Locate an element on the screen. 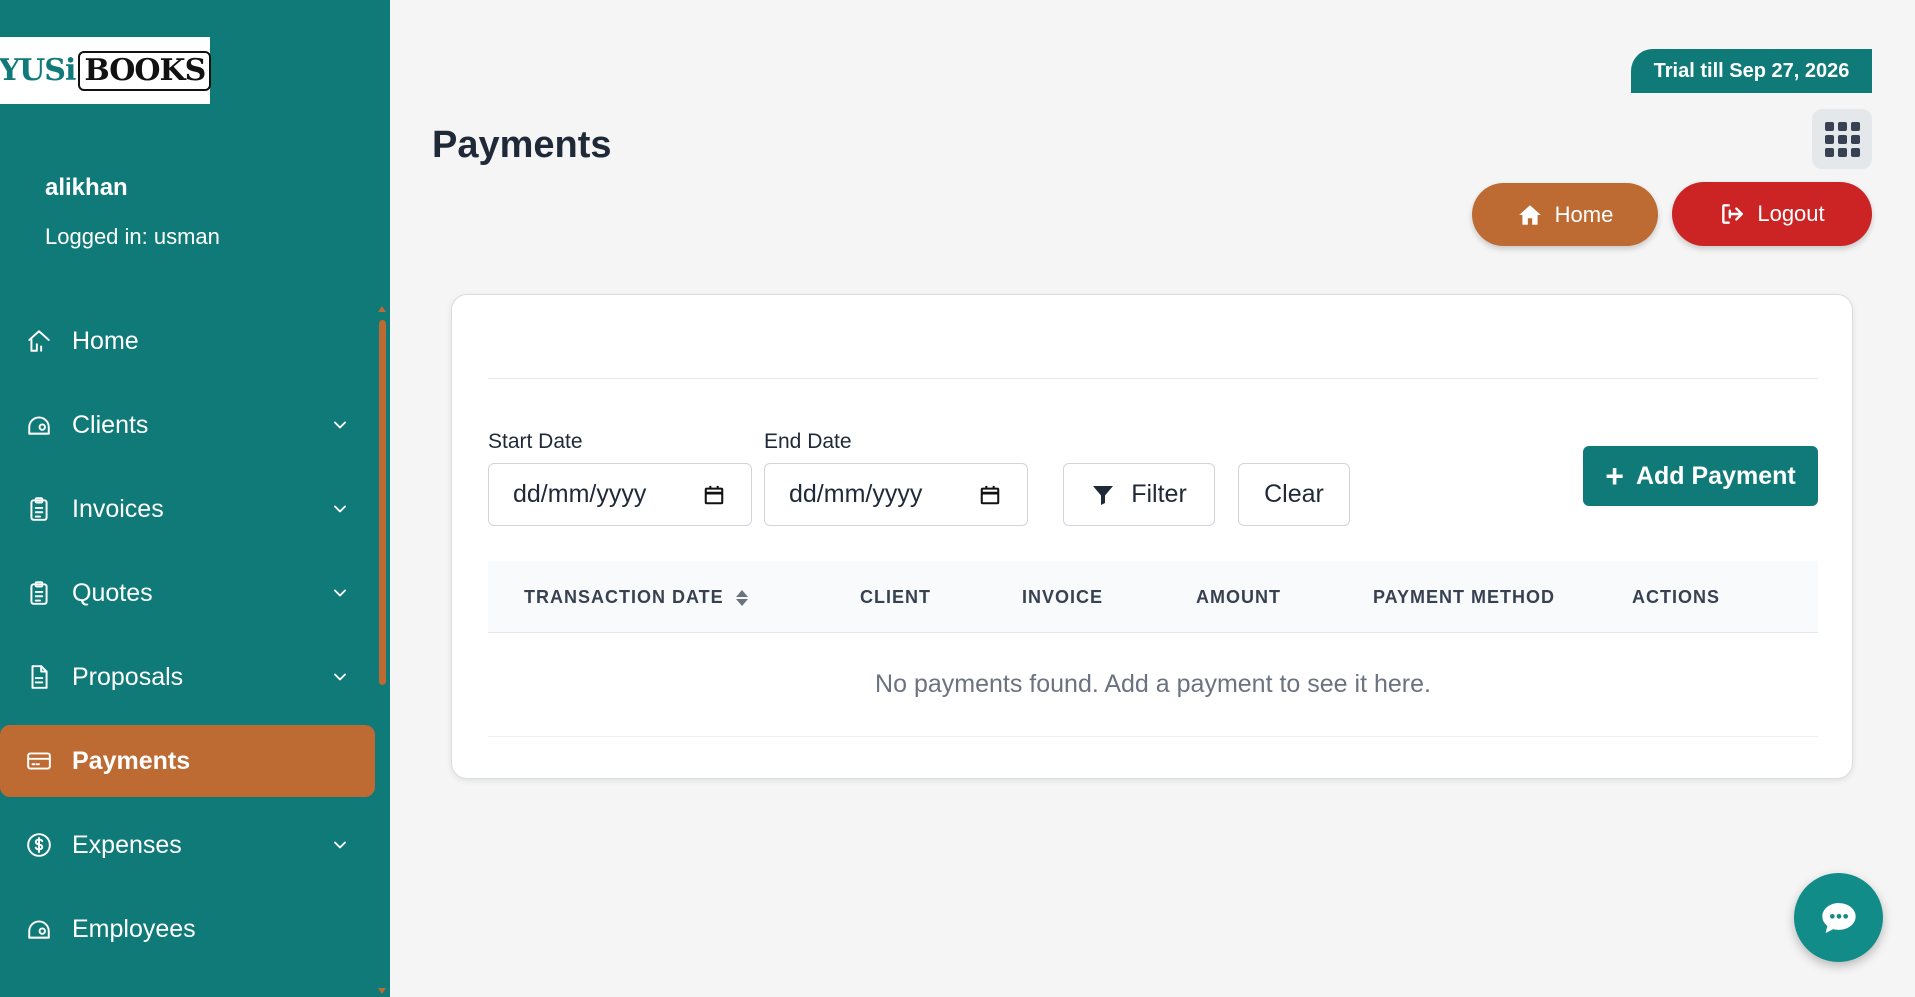  column-label: AMOUNT is located at coordinates (1238, 597).